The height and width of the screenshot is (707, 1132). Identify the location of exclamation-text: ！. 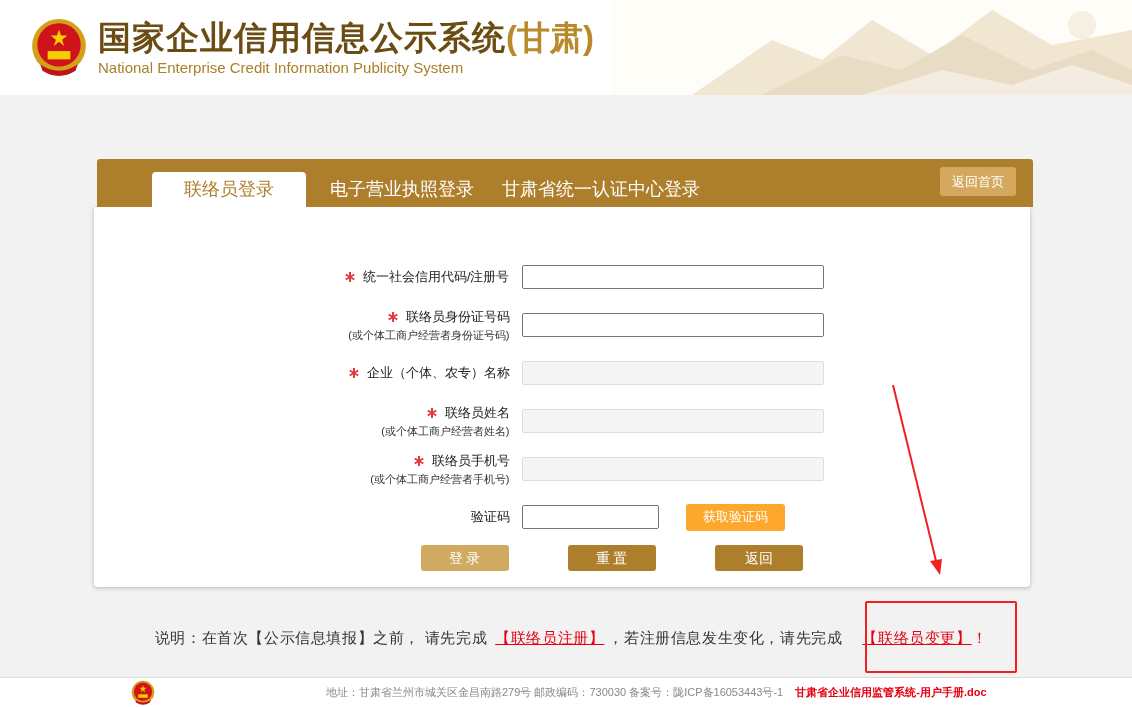
(979, 638).